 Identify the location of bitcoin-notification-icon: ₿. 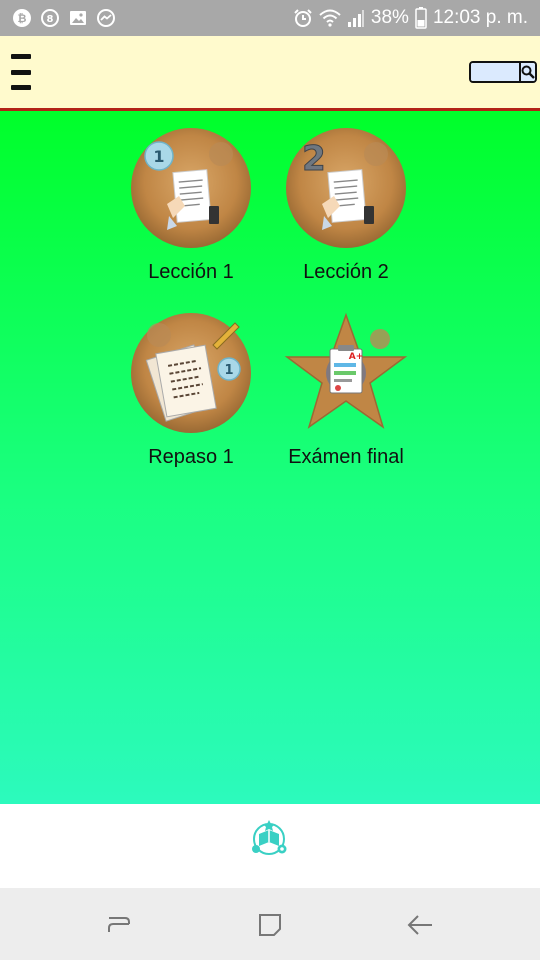
(22, 18).